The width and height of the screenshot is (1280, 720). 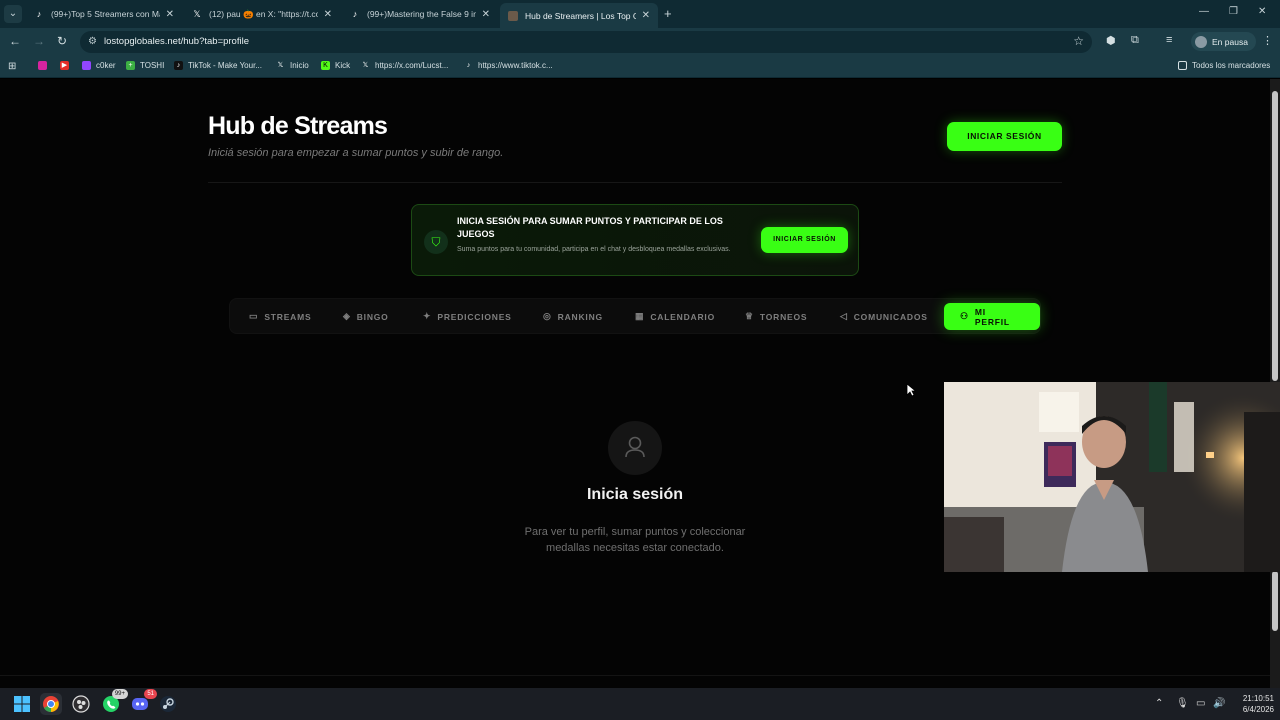 I want to click on kick-icon: +, so click(x=130, y=65).